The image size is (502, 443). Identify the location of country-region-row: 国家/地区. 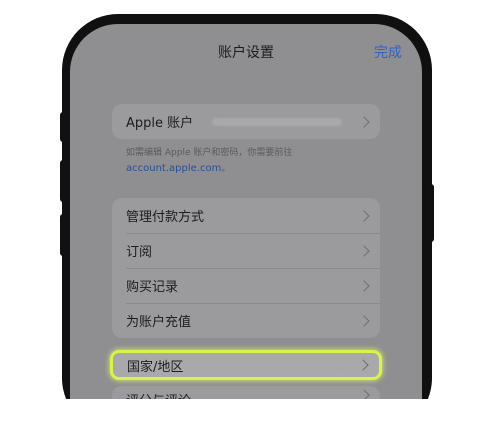
(246, 365).